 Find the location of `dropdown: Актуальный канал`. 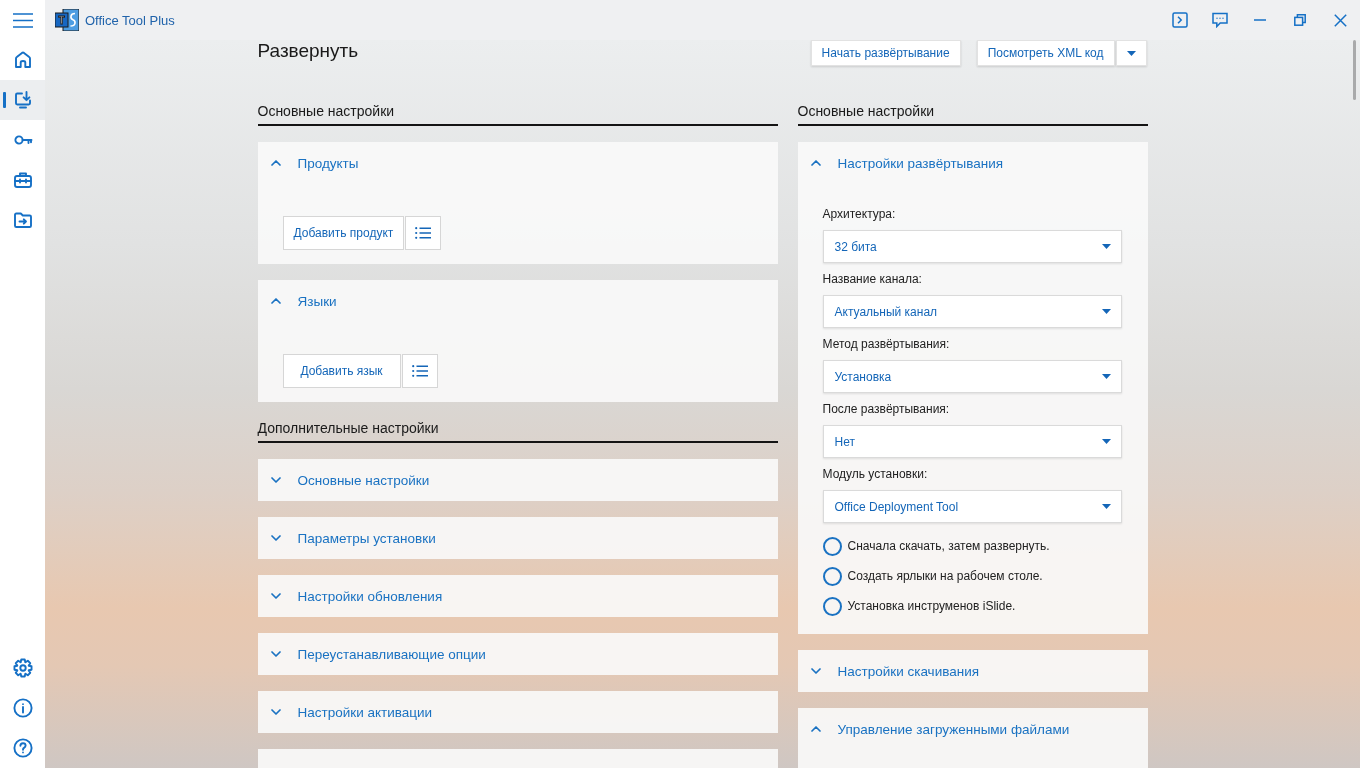

dropdown: Актуальный канал is located at coordinates (972, 311).